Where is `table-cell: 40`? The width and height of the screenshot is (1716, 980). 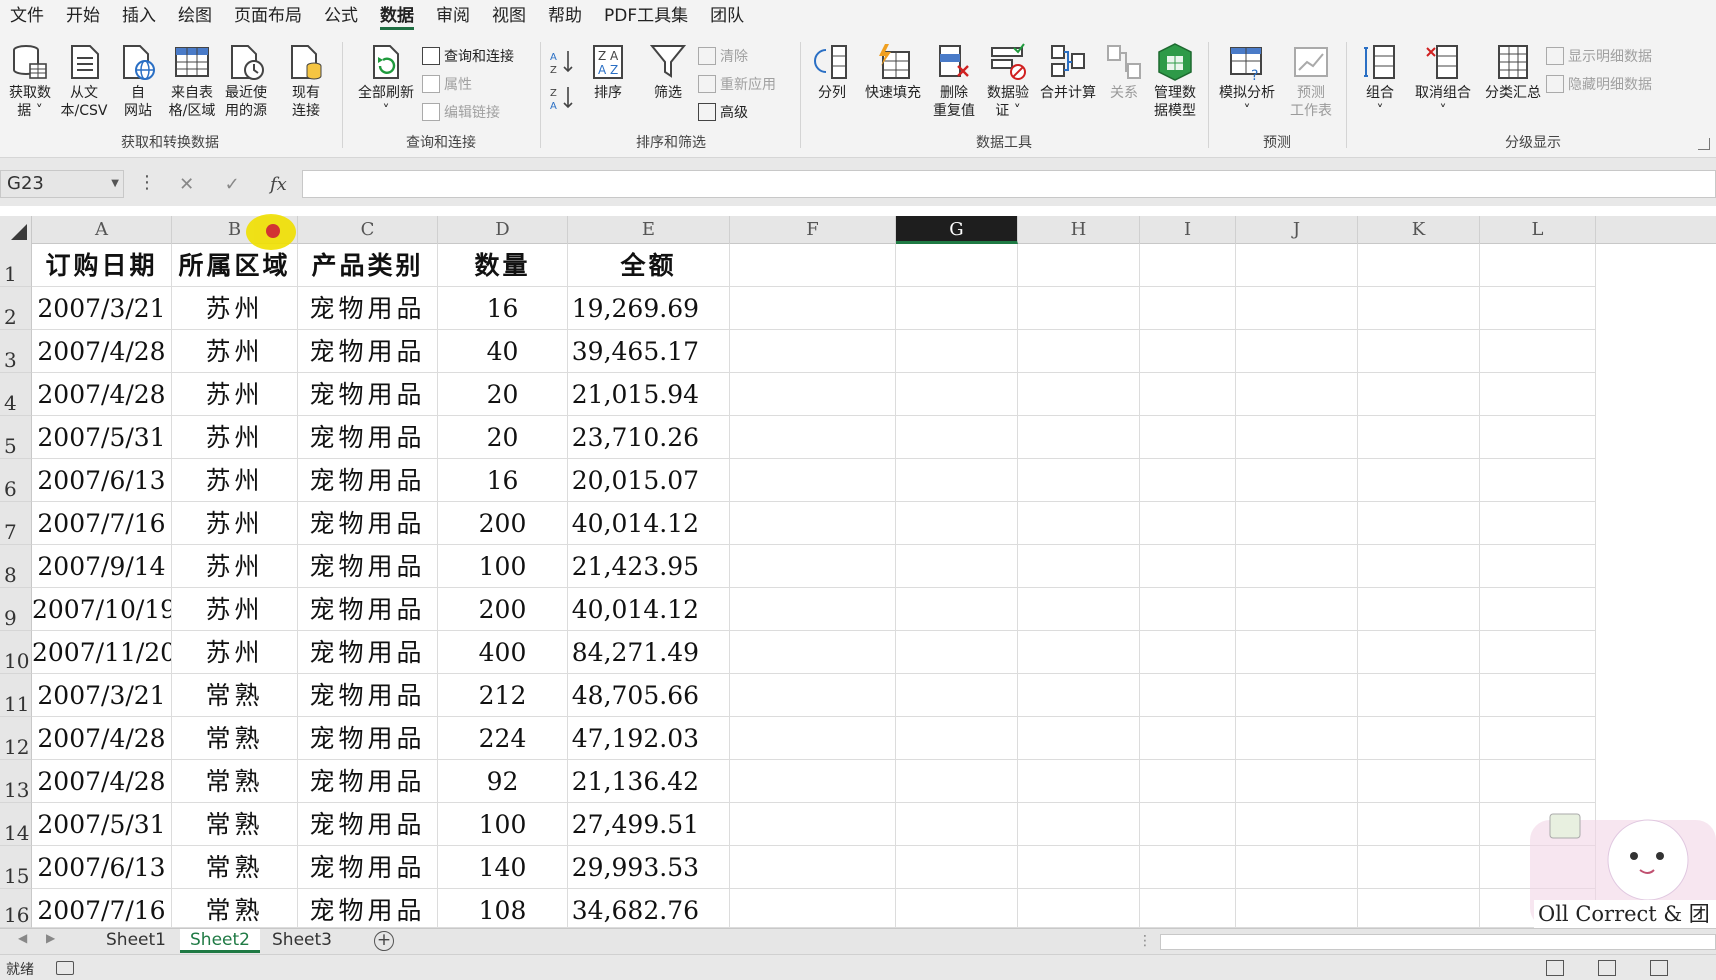 table-cell: 40 is located at coordinates (503, 351).